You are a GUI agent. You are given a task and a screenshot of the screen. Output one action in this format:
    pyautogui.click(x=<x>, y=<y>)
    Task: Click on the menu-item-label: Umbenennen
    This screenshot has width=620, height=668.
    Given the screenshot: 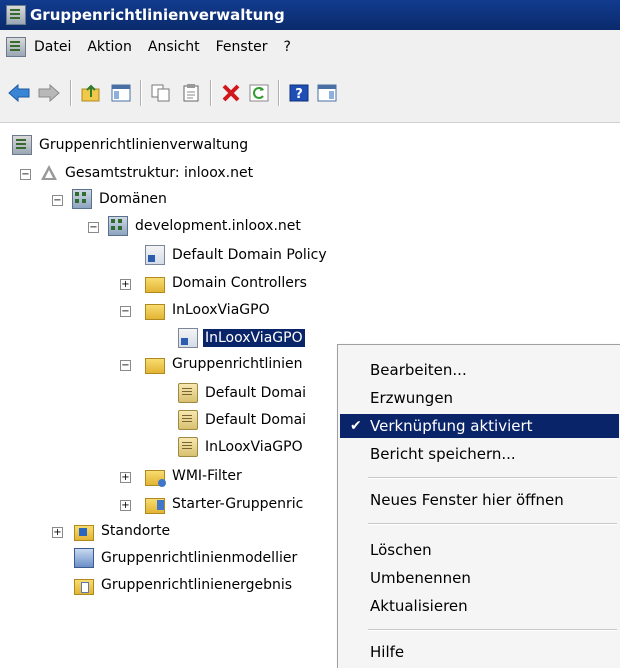 What is the action you would take?
    pyautogui.click(x=420, y=578)
    